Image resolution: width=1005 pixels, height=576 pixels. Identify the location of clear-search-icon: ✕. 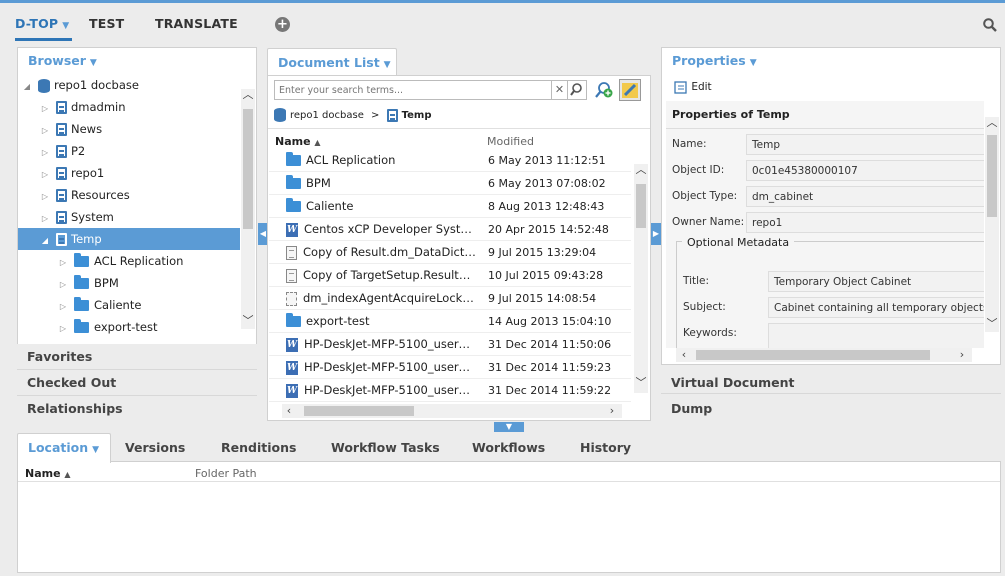
(560, 90).